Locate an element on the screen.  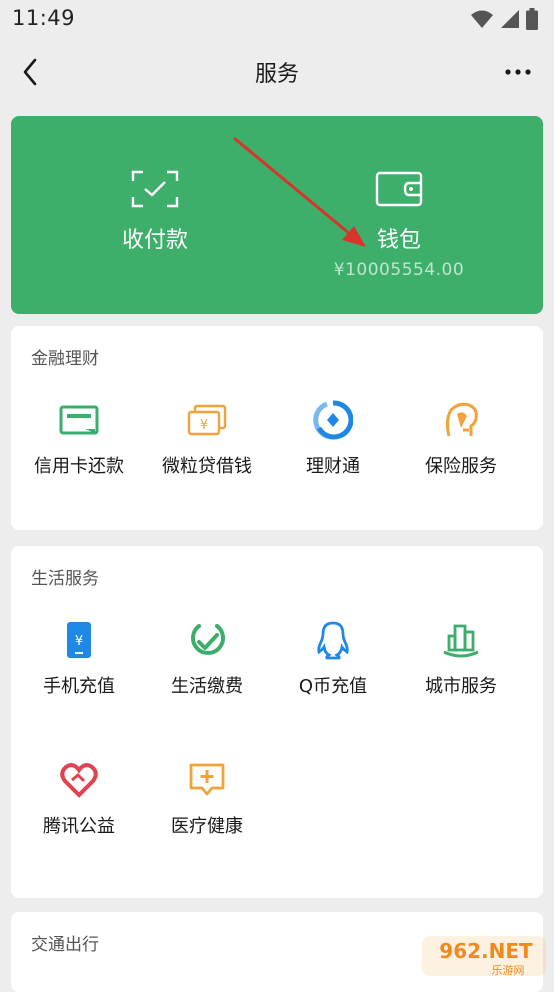
qq-coin-icon is located at coordinates (333, 640).